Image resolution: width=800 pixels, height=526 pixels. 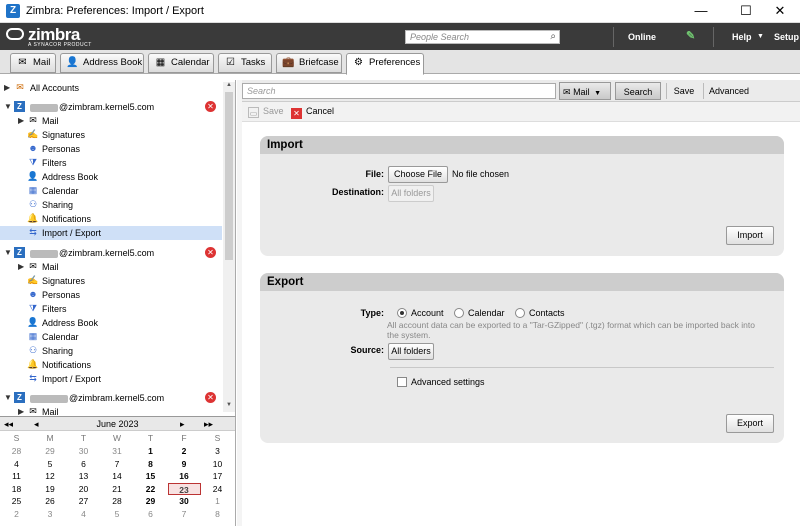 I want to click on calendar-day: 2, so click(x=184, y=451).